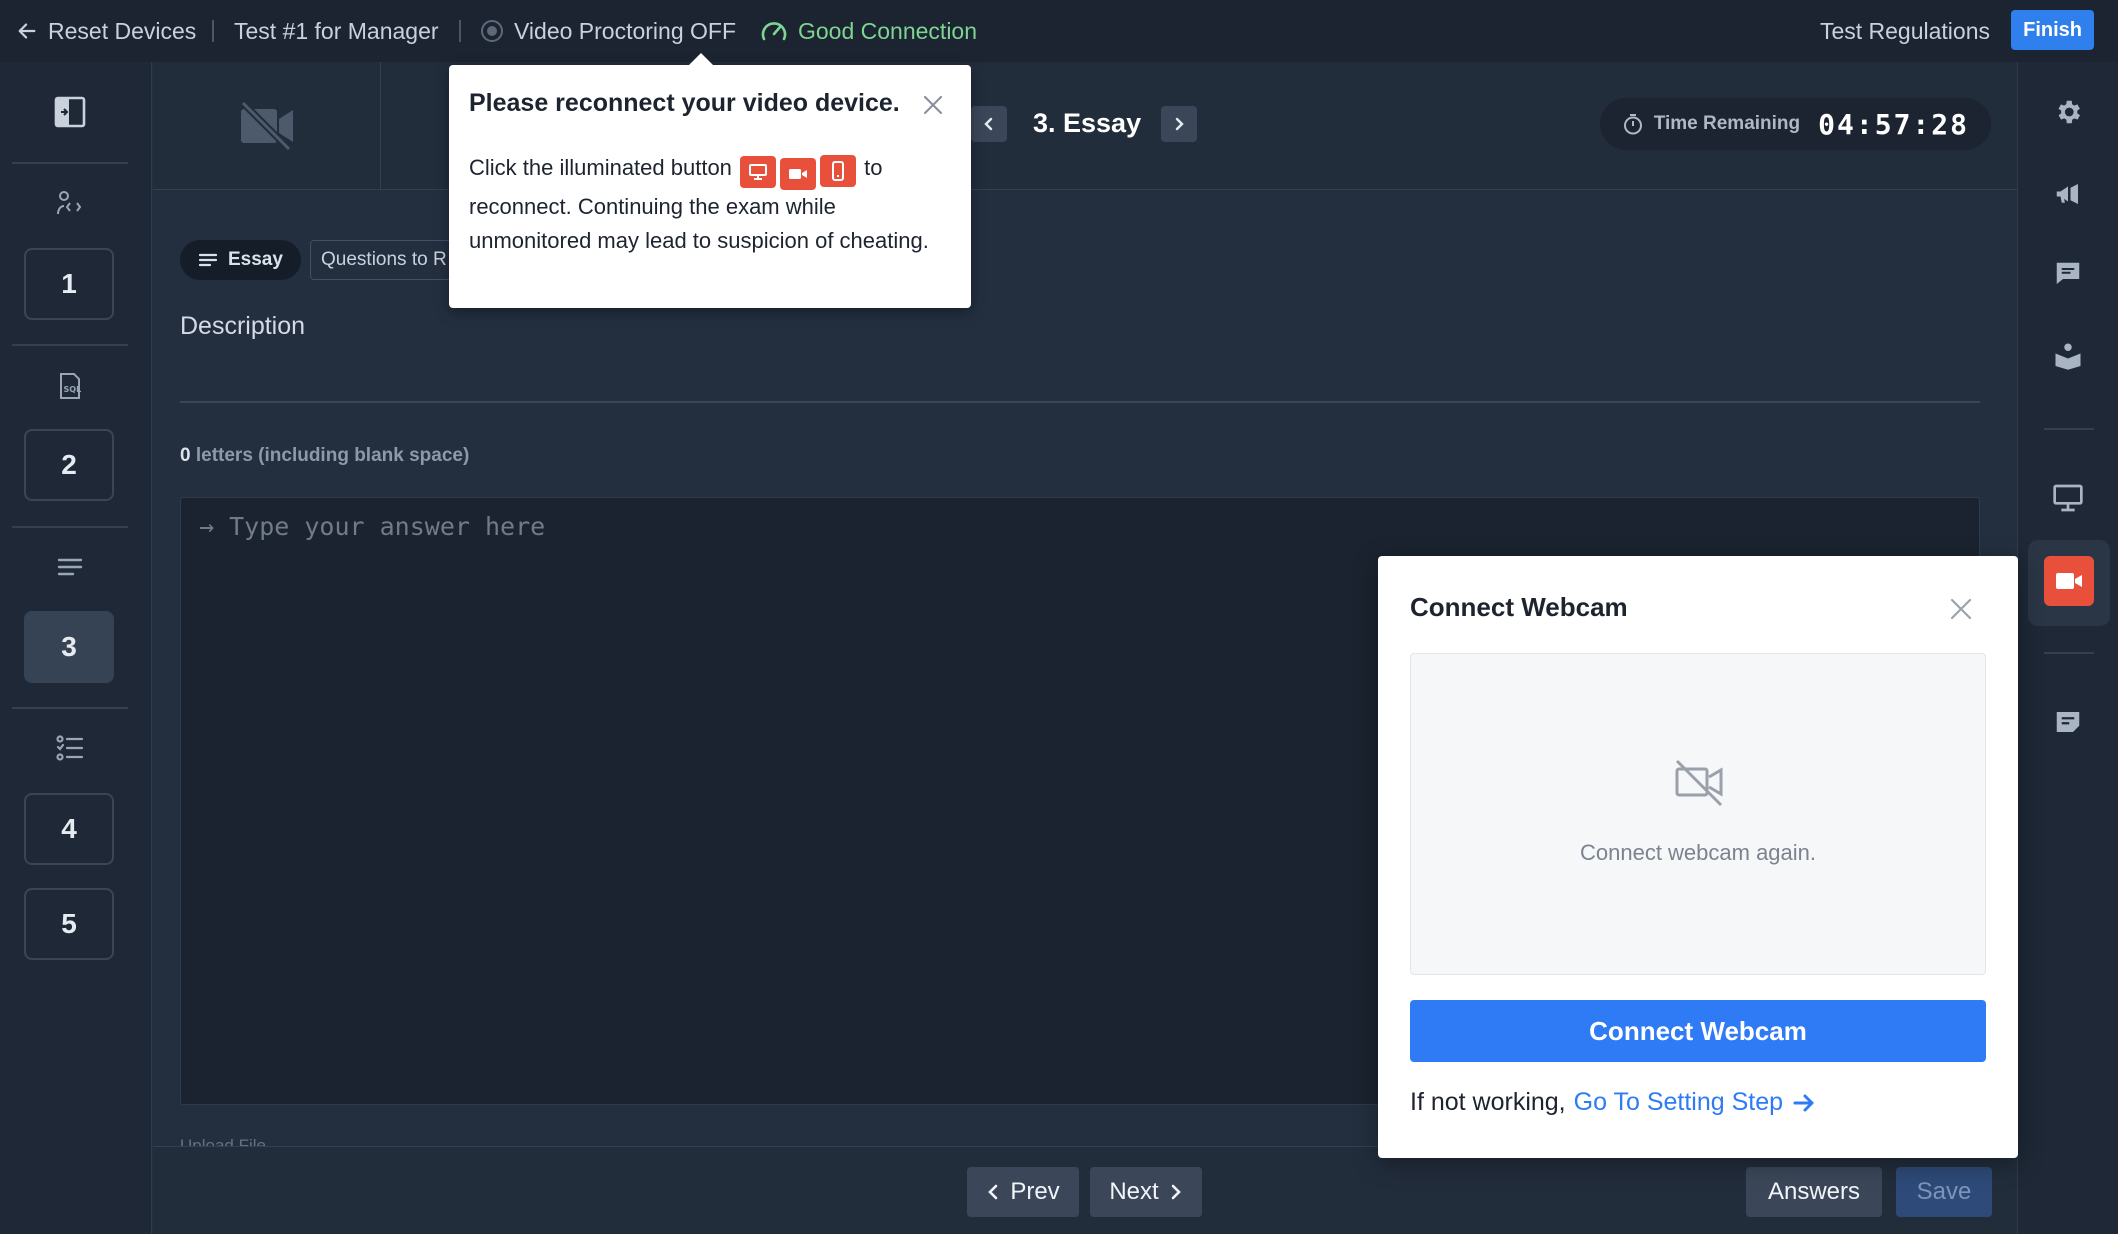 Image resolution: width=2118 pixels, height=1234 pixels. I want to click on test-name-label: Test #1 for Manager, so click(336, 30).